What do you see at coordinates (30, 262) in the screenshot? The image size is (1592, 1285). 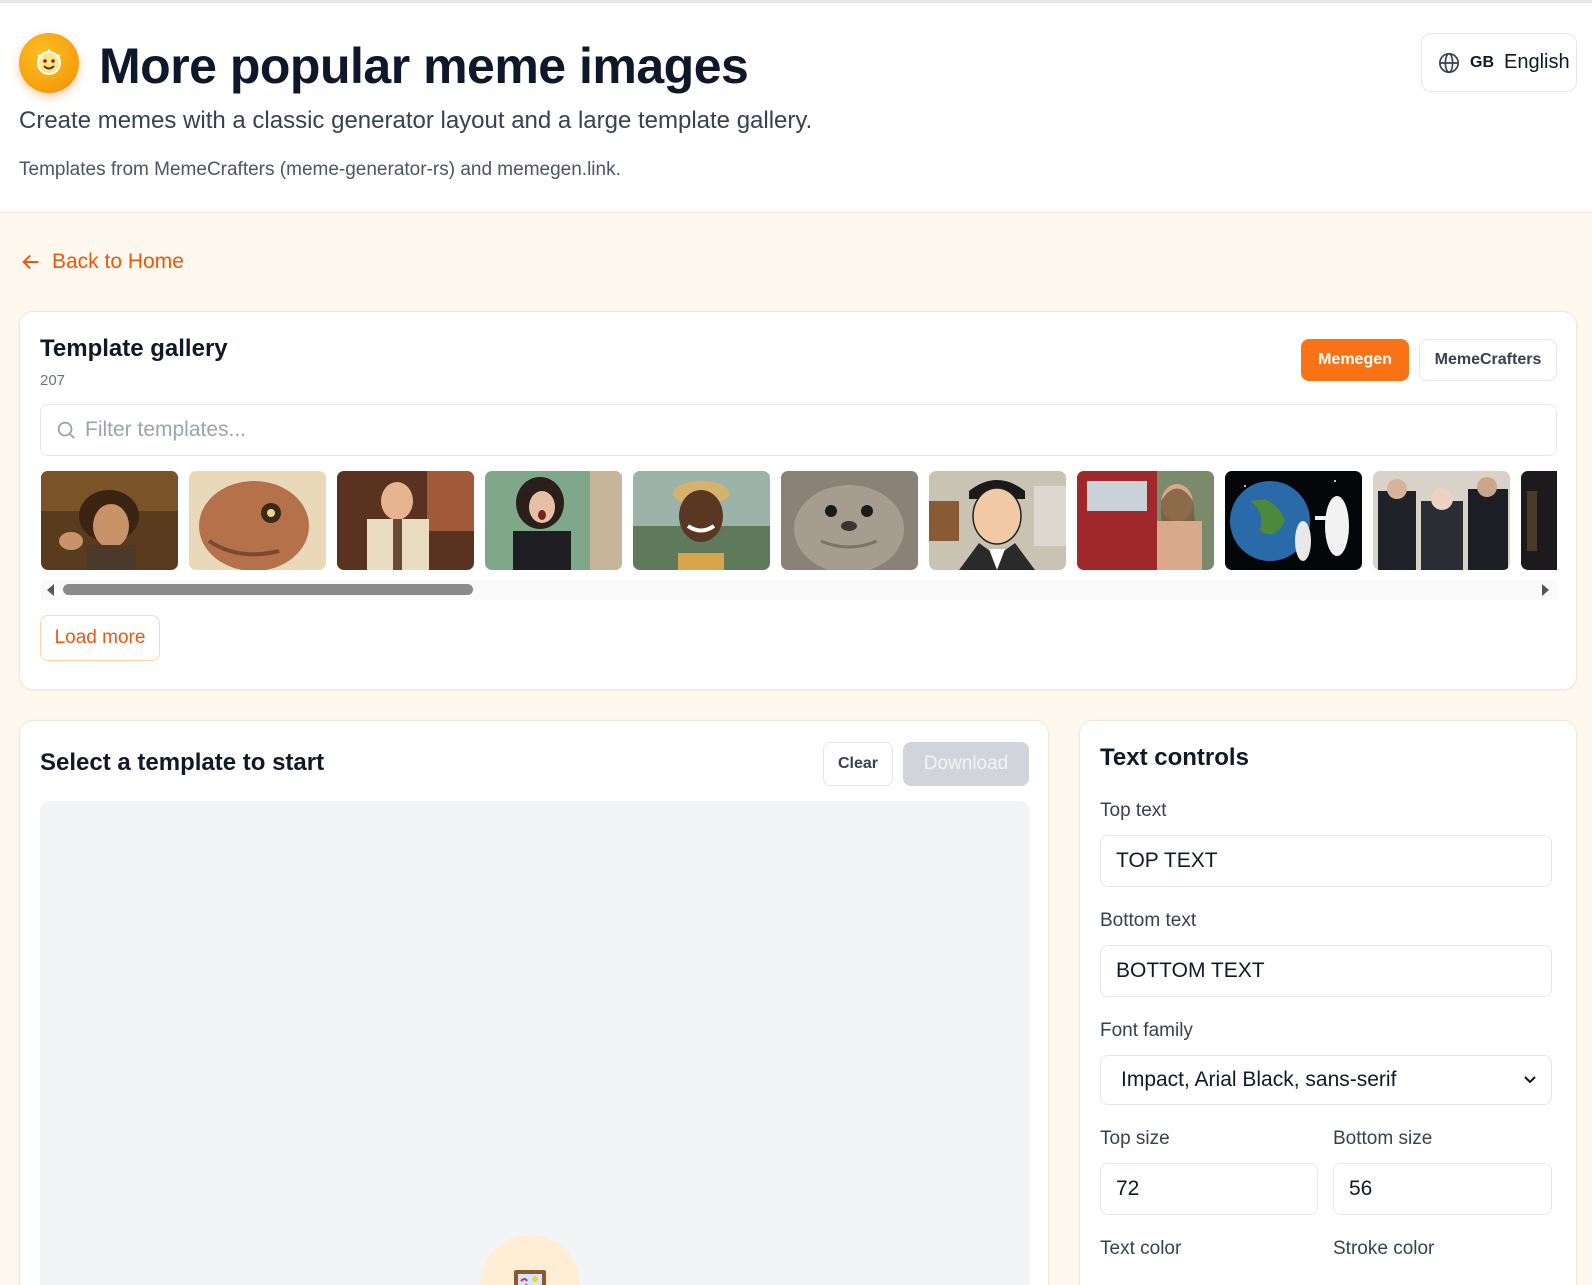 I see `arrow-left-icon` at bounding box center [30, 262].